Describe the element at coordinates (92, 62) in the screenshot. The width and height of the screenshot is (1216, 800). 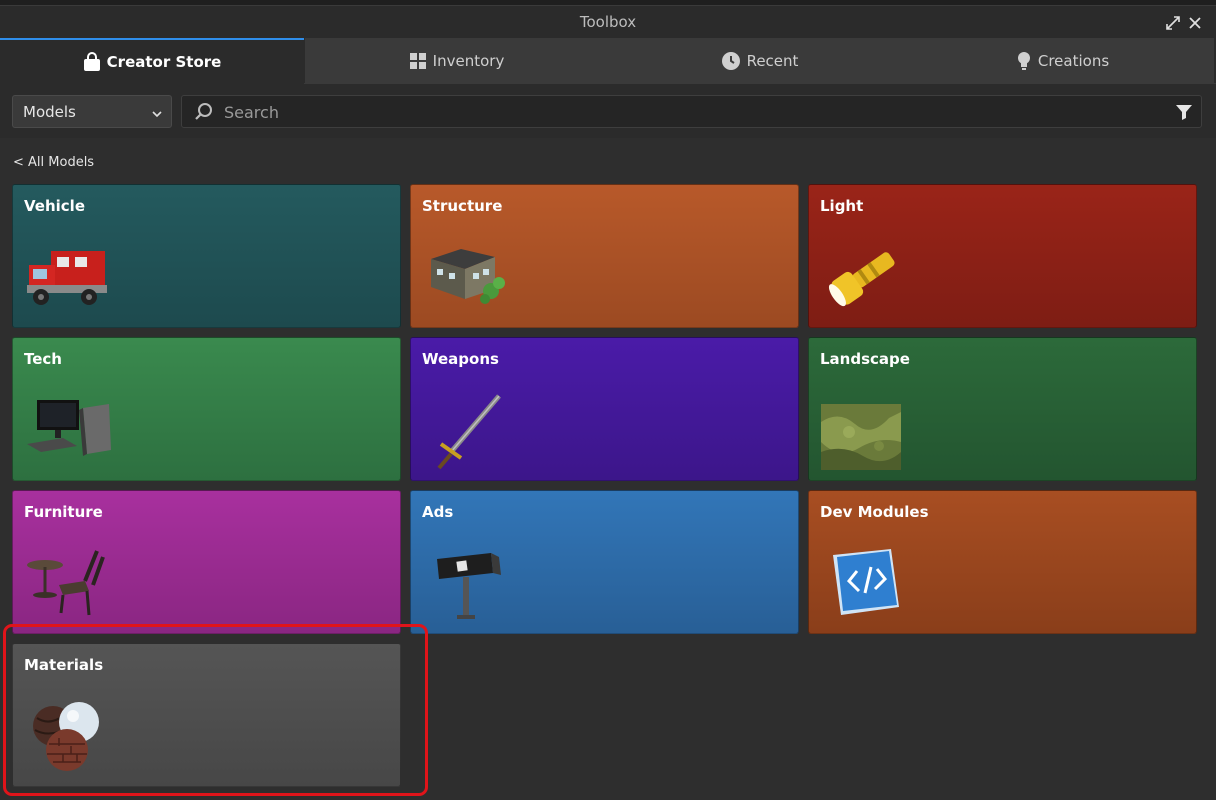
I see `bag-icon` at that location.